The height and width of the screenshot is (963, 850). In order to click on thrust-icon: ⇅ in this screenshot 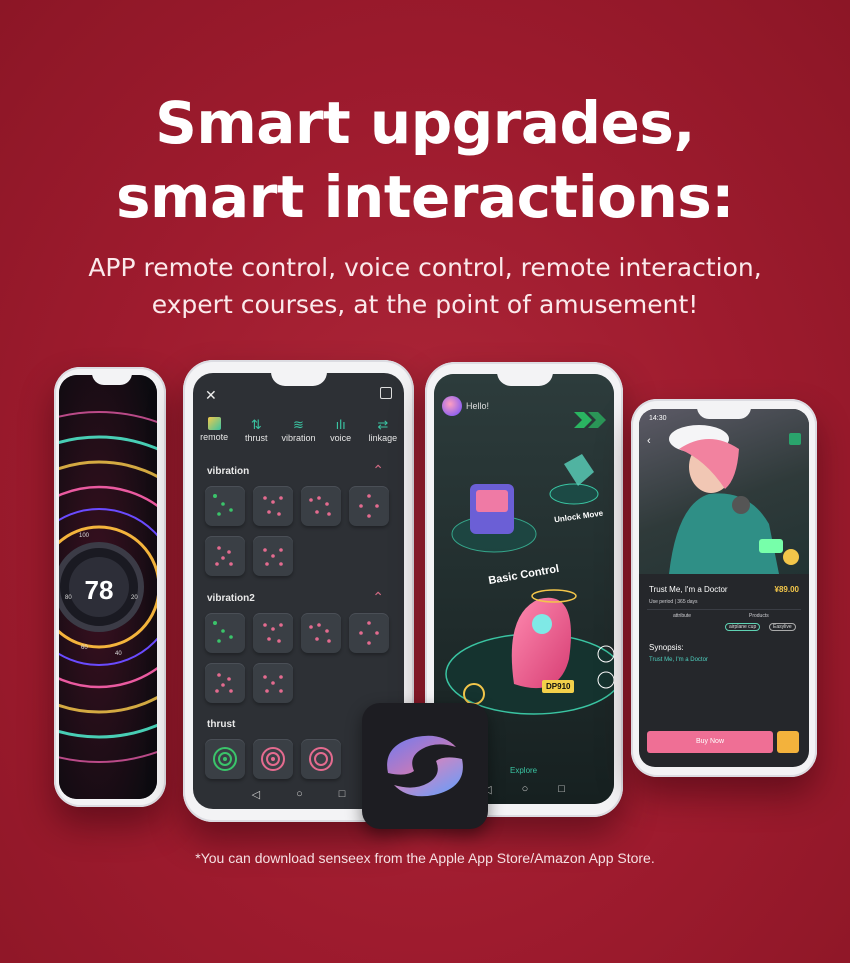, I will do `click(256, 424)`.